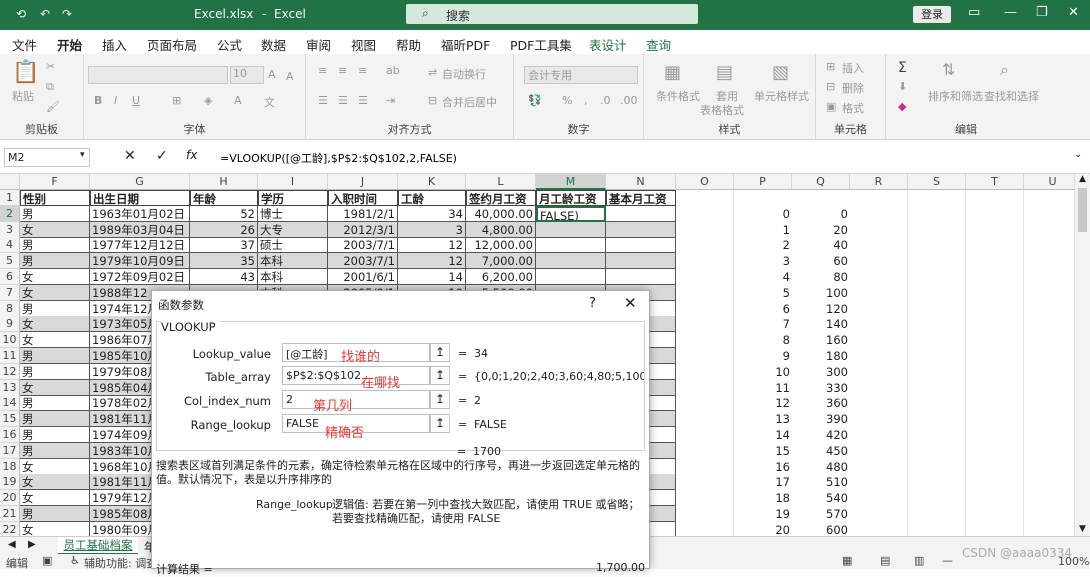 The image size is (1090, 577). What do you see at coordinates (763, 529) in the screenshot?
I see `lookup-cell: 20` at bounding box center [763, 529].